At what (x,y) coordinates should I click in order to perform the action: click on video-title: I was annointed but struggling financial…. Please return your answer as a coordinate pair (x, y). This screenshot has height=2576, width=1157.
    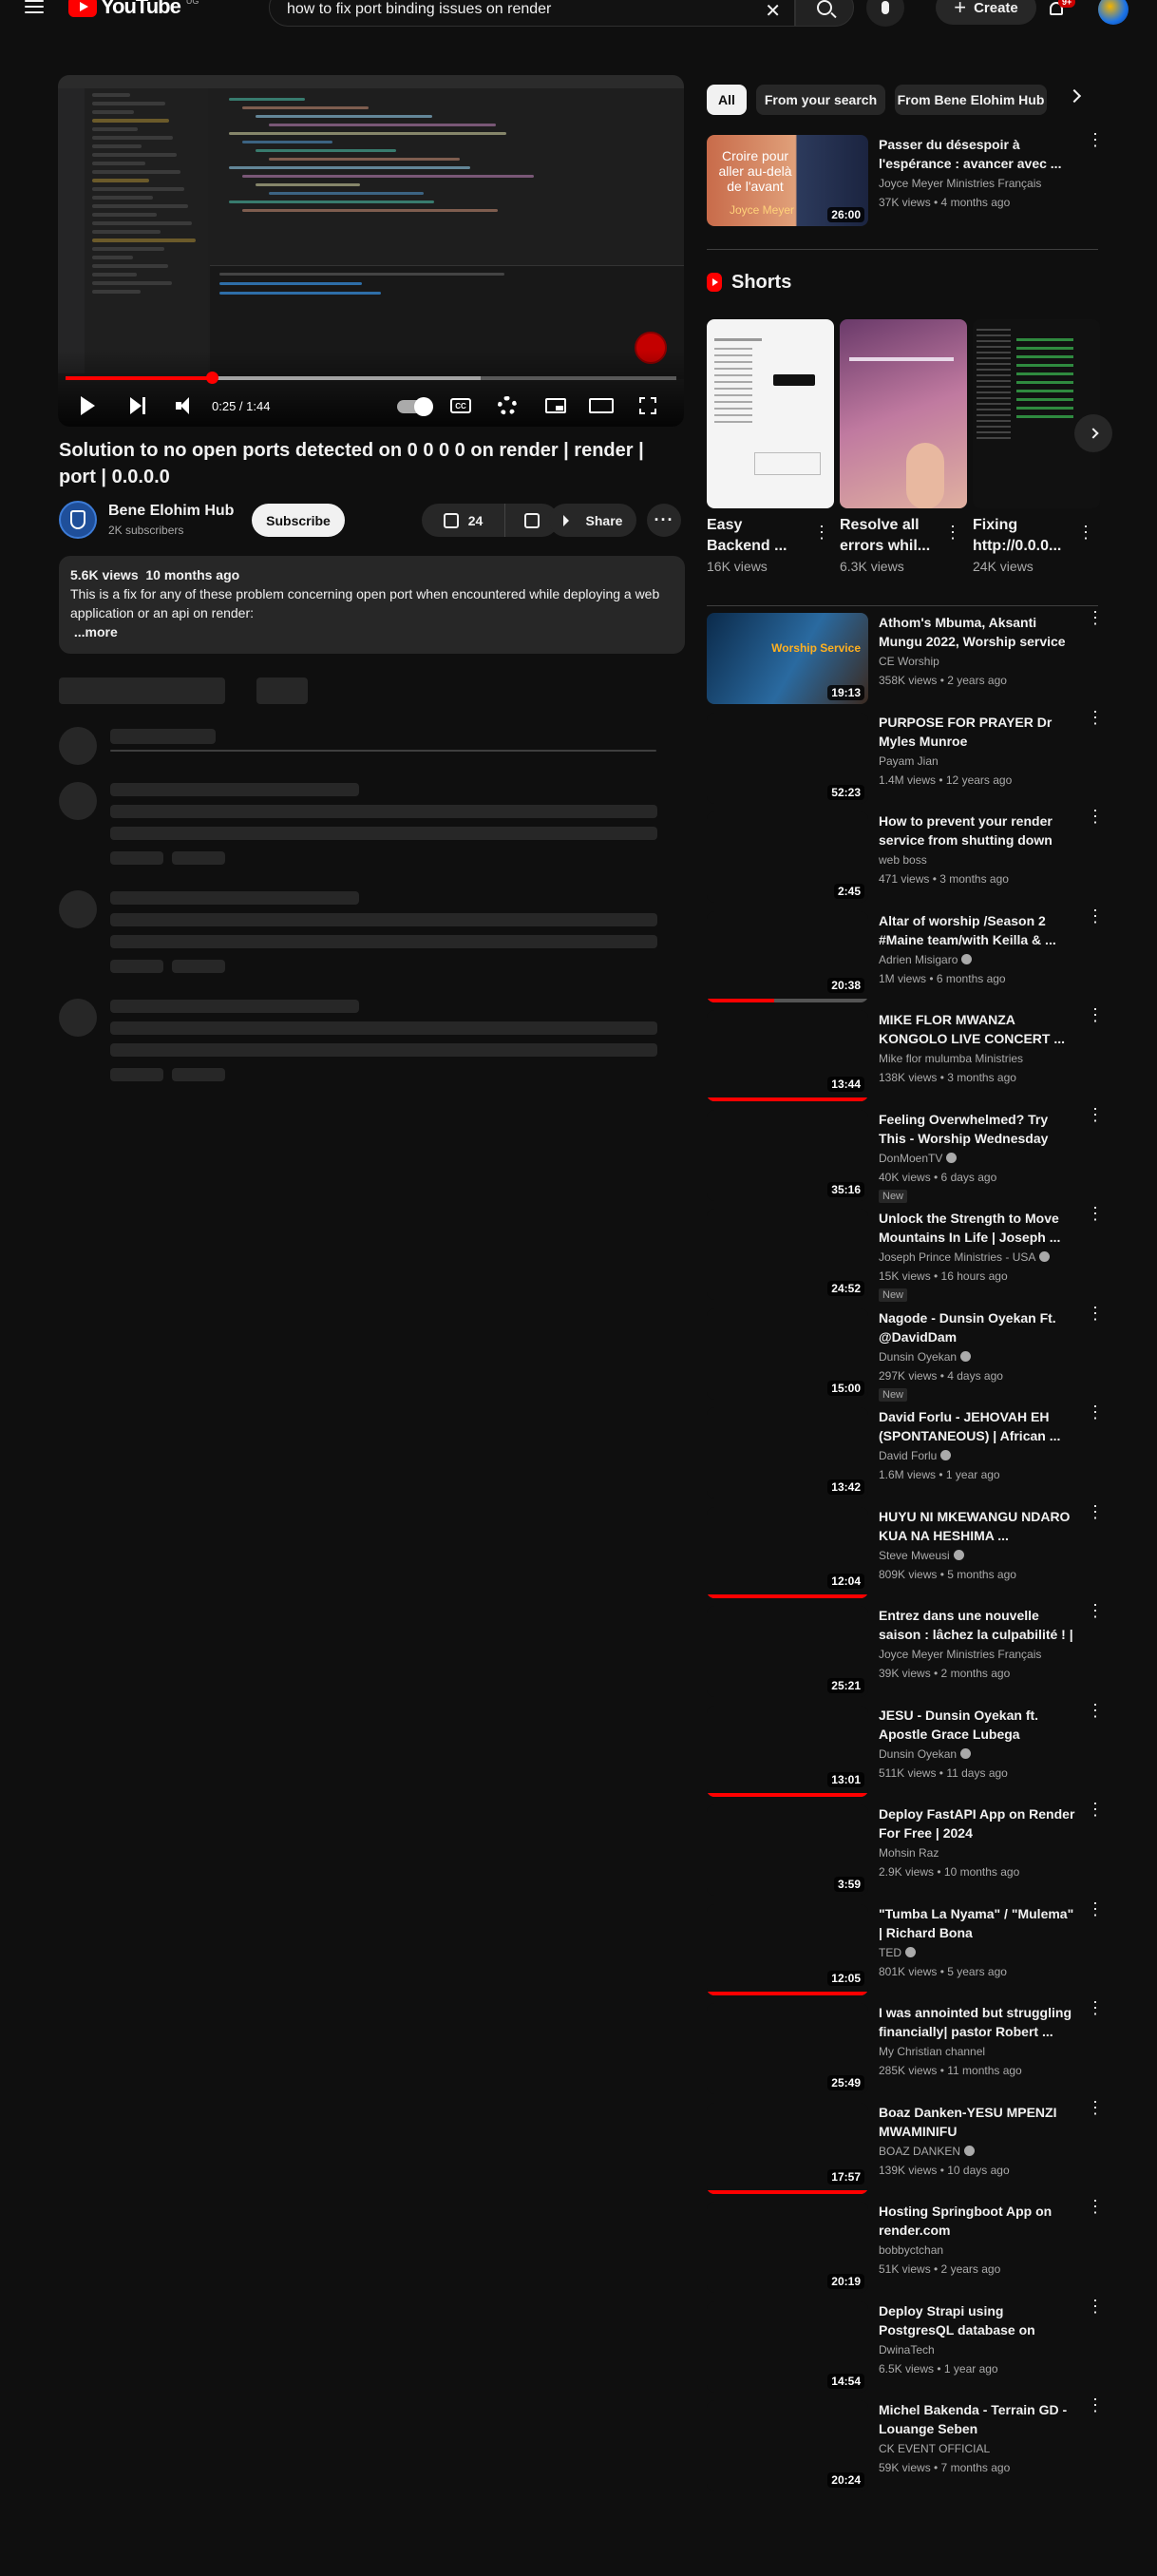
    Looking at the image, I should click on (979, 2022).